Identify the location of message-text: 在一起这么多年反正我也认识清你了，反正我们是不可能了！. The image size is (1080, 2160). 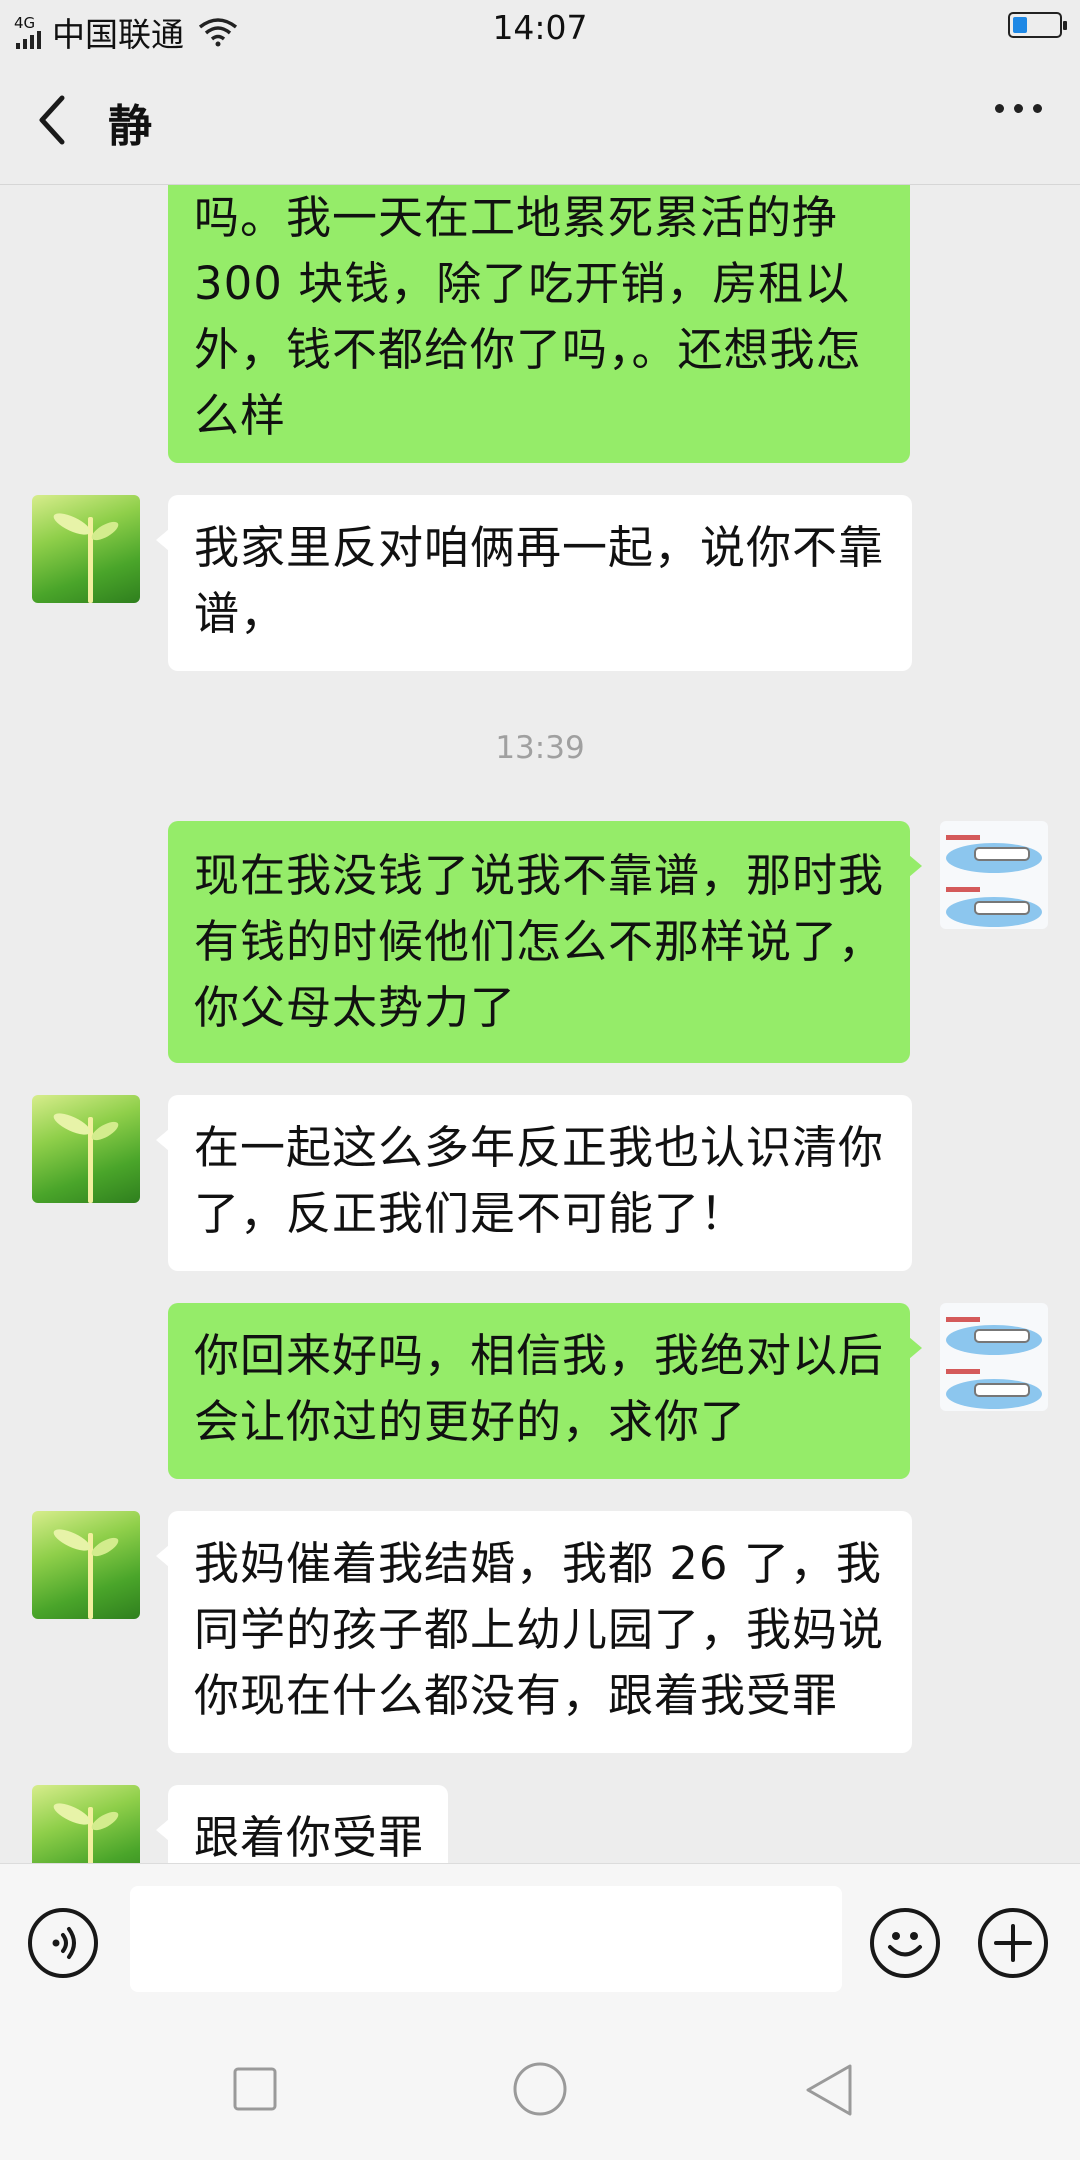
(539, 1180).